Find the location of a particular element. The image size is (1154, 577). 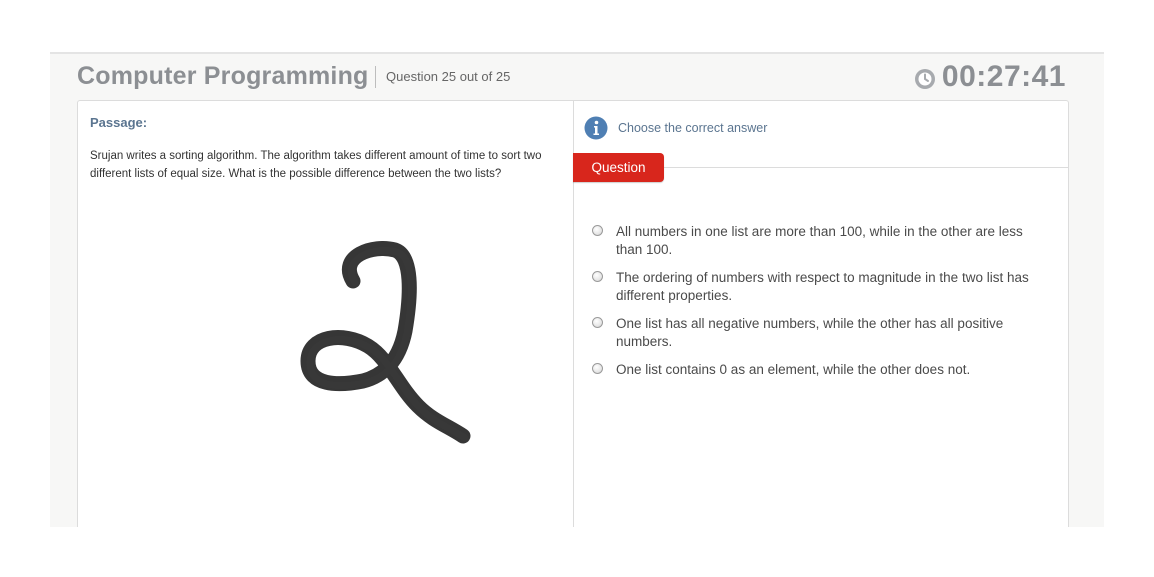

info-icon is located at coordinates (596, 128).